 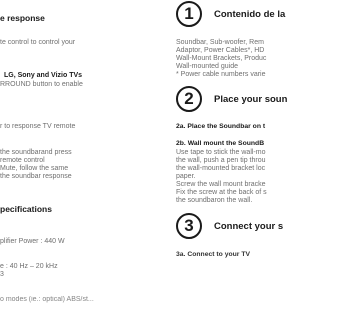 I want to click on step-3-number-circle: 3, so click(x=189, y=226).